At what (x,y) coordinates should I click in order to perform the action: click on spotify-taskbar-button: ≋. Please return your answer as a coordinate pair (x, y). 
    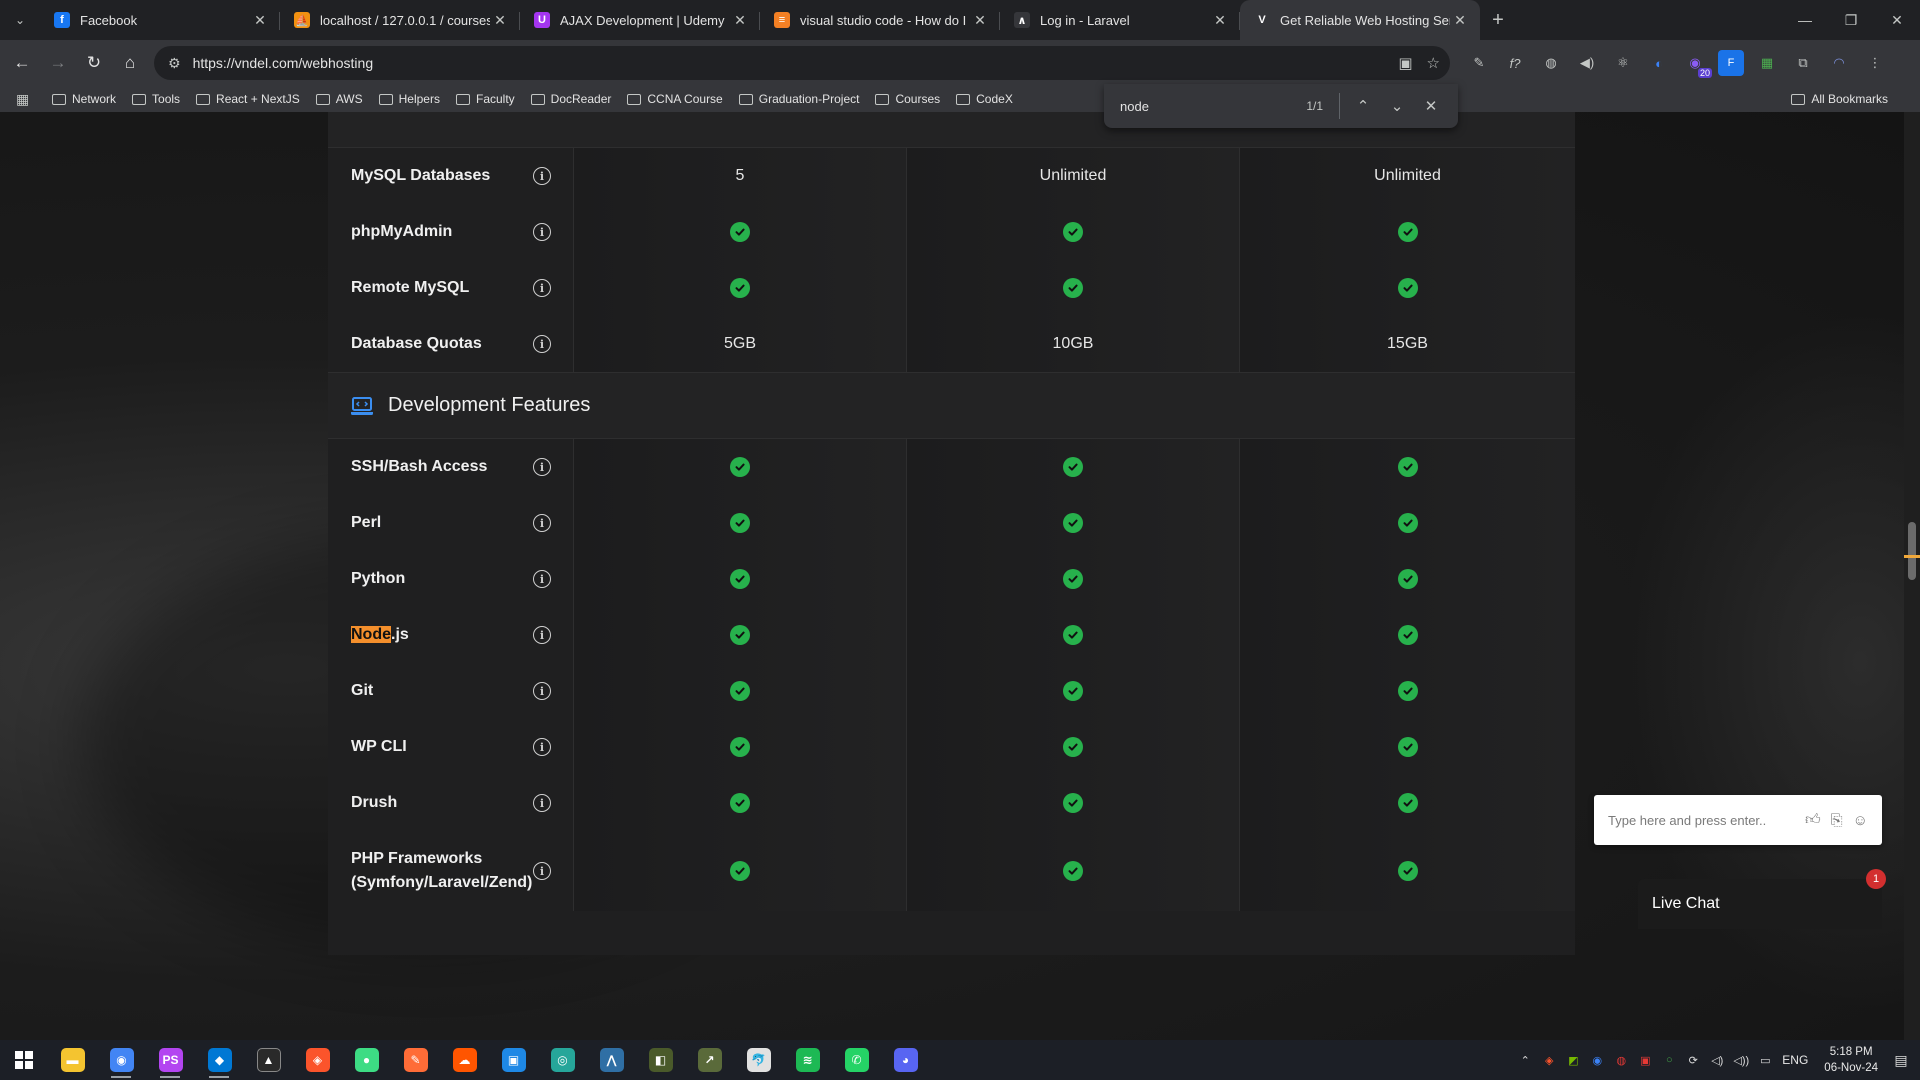
    Looking at the image, I should click on (807, 1060).